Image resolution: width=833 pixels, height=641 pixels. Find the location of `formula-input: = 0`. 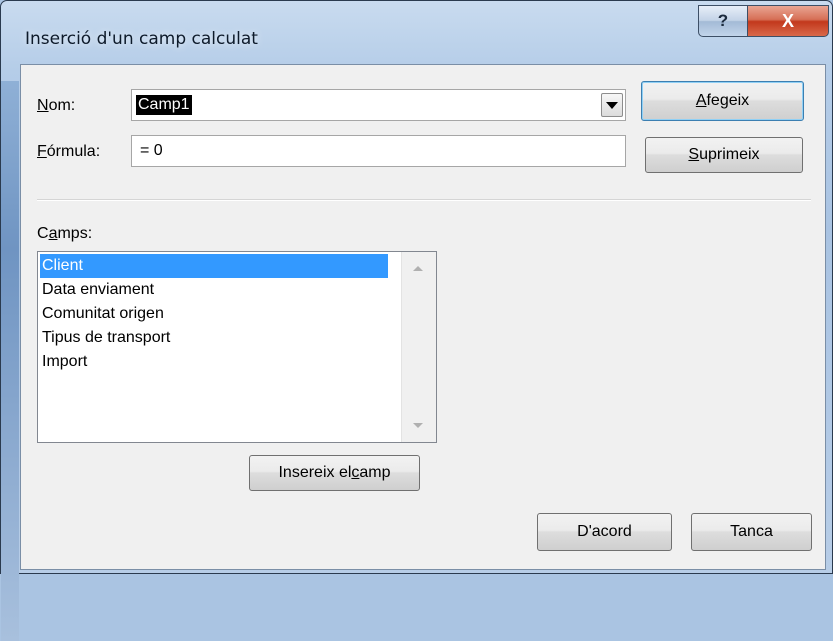

formula-input: = 0 is located at coordinates (378, 151).